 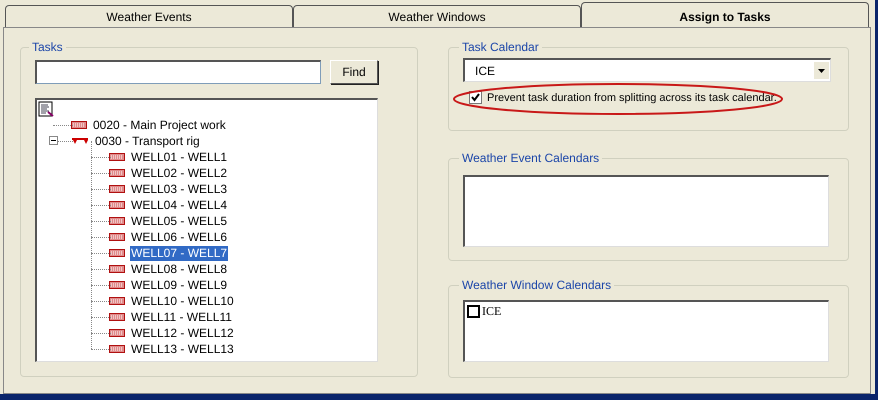 What do you see at coordinates (147, 141) in the screenshot?
I see `tree-item: 0030 - Transport rig` at bounding box center [147, 141].